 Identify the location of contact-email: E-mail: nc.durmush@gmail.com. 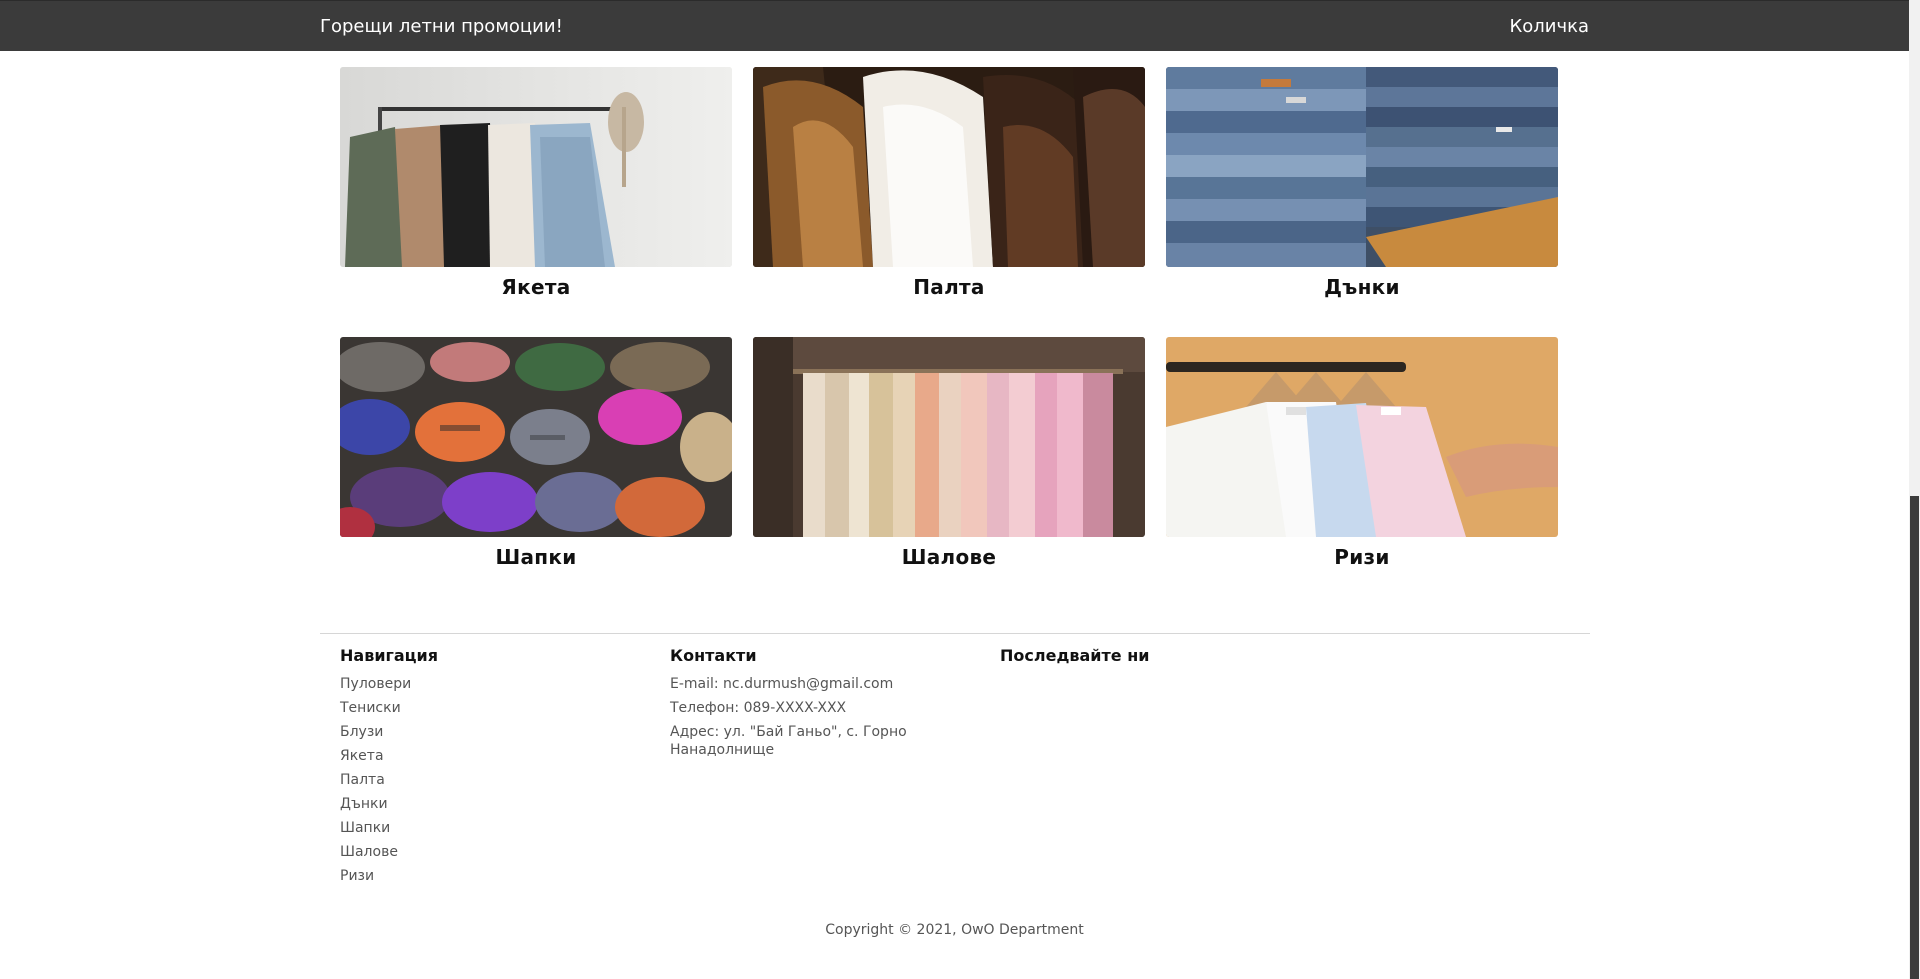
(782, 684).